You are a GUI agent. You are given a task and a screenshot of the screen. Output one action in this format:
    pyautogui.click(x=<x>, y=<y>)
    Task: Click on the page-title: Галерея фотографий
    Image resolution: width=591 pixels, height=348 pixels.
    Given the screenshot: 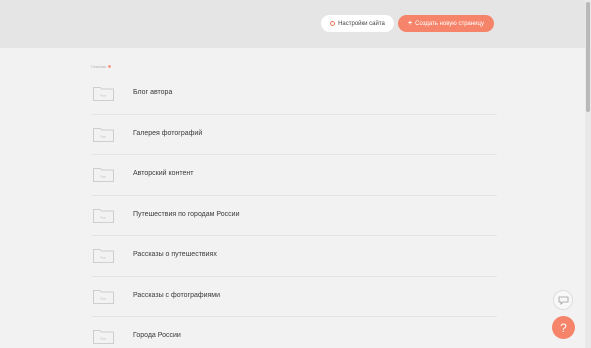 What is the action you would take?
    pyautogui.click(x=167, y=133)
    